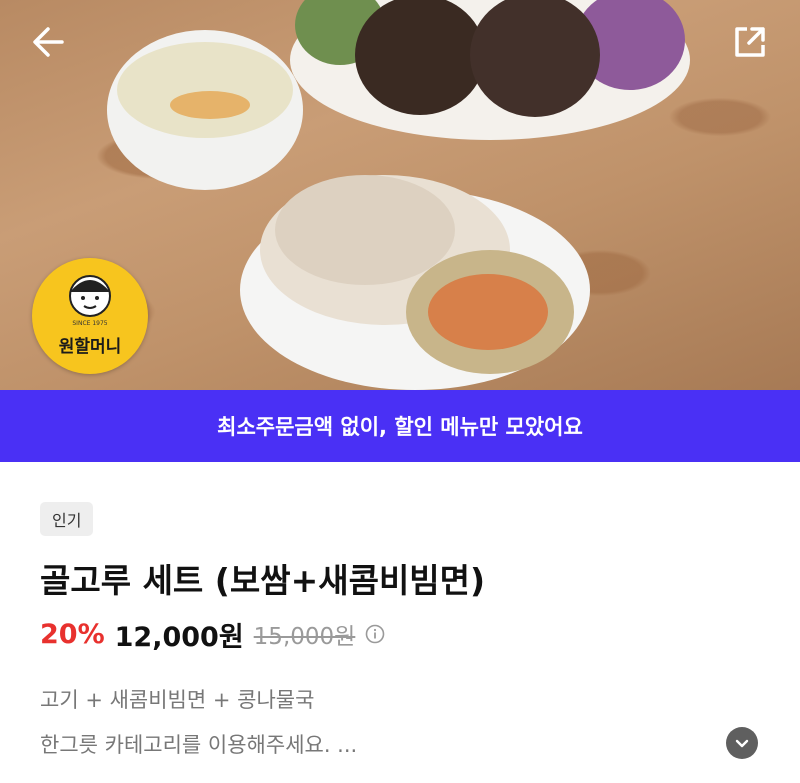 The height and width of the screenshot is (783, 800). I want to click on expand-description-button, so click(742, 743).